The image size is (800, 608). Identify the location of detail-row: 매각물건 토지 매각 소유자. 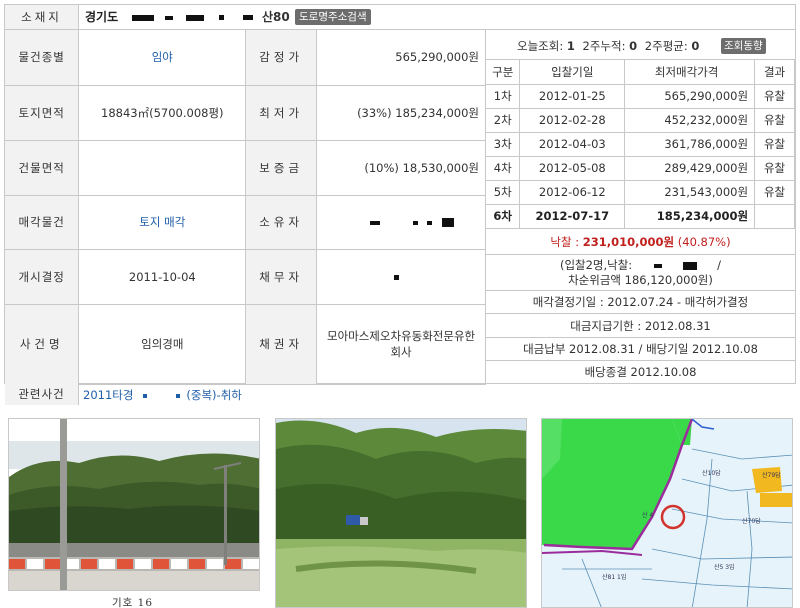
(245, 222).